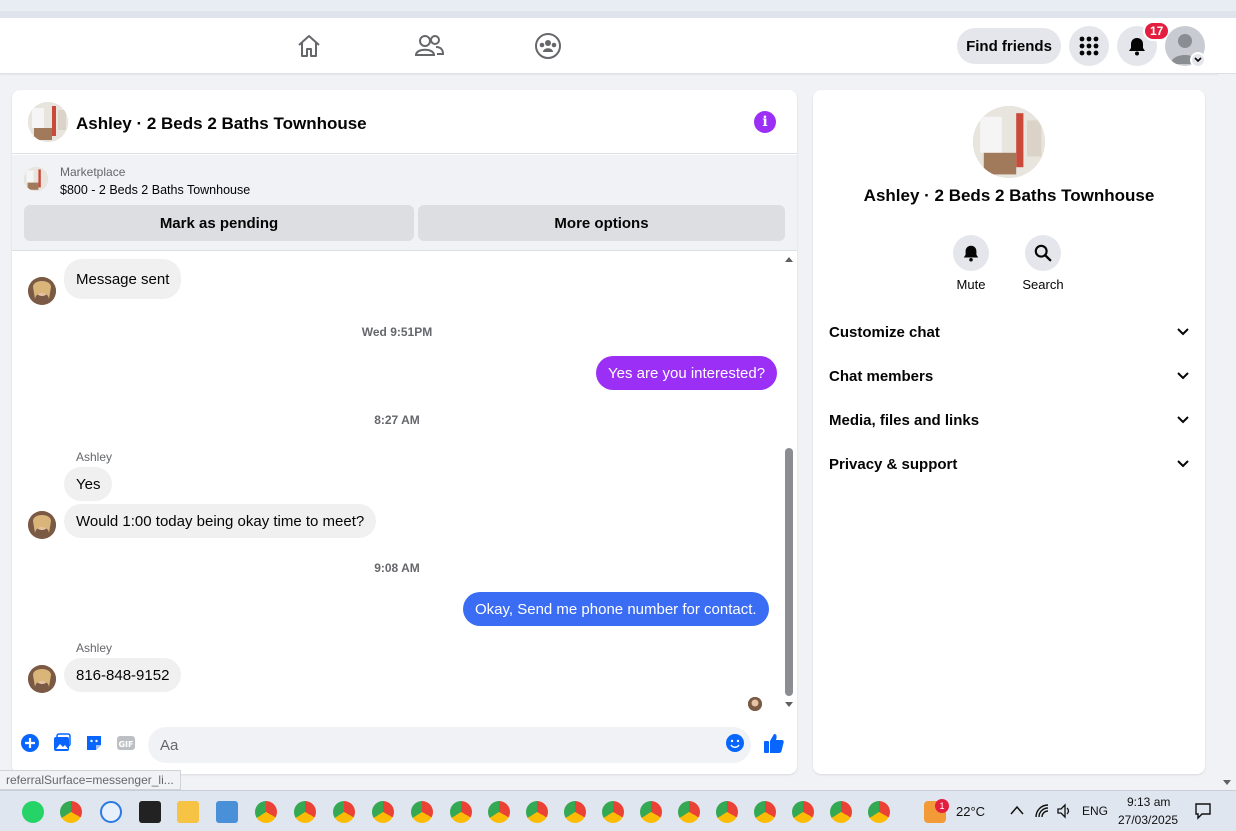 This screenshot has height=831, width=1236. I want to click on language-indicator: ENG, so click(1095, 811).